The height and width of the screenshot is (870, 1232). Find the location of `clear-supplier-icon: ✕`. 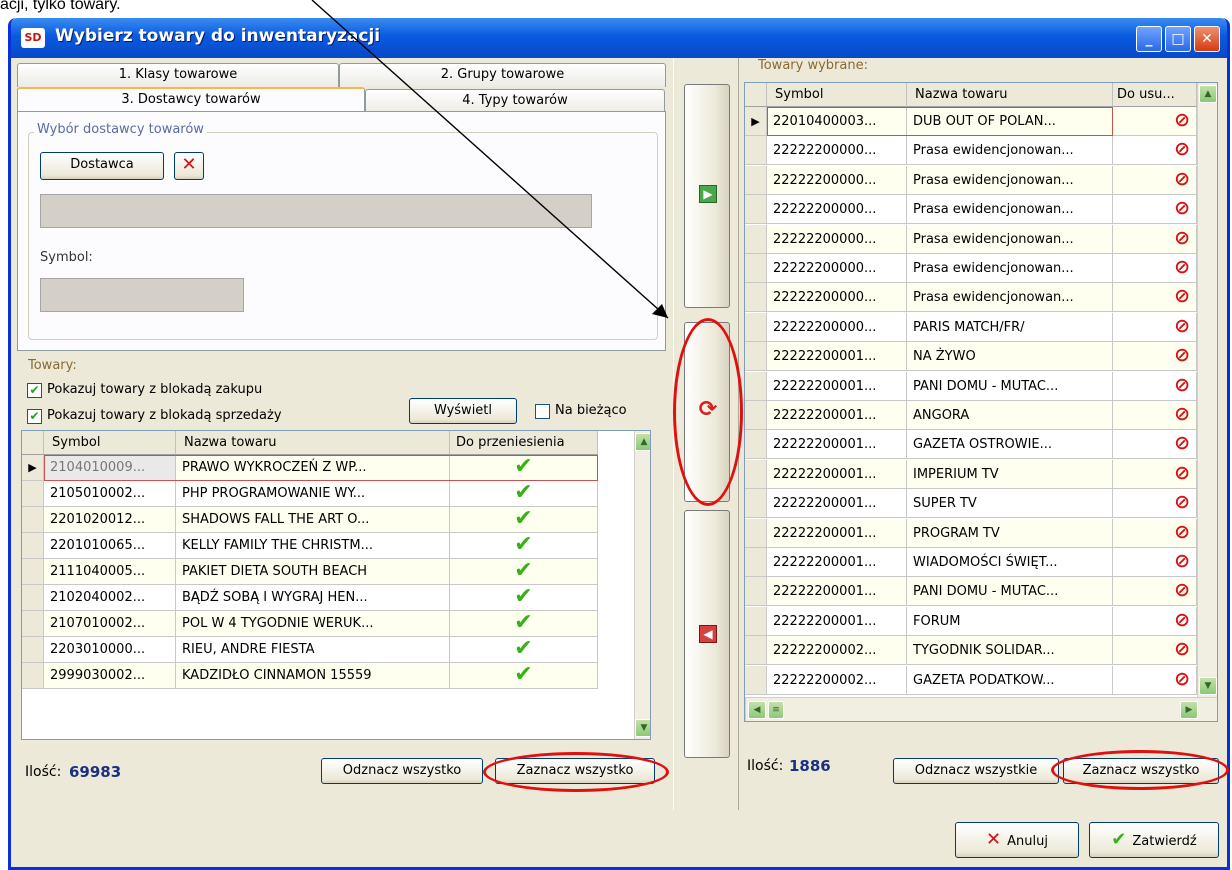

clear-supplier-icon: ✕ is located at coordinates (189, 166).